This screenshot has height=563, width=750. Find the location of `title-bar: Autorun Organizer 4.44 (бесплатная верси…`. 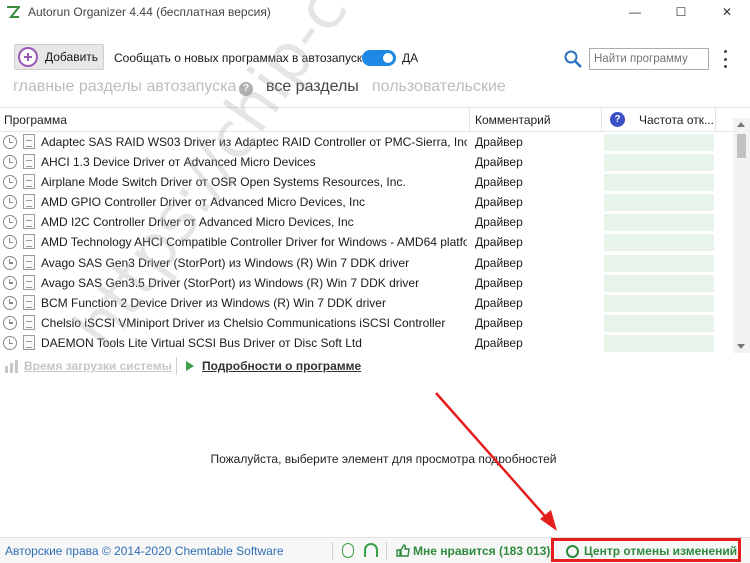

title-bar: Autorun Organizer 4.44 (бесплатная верси… is located at coordinates (375, 12).